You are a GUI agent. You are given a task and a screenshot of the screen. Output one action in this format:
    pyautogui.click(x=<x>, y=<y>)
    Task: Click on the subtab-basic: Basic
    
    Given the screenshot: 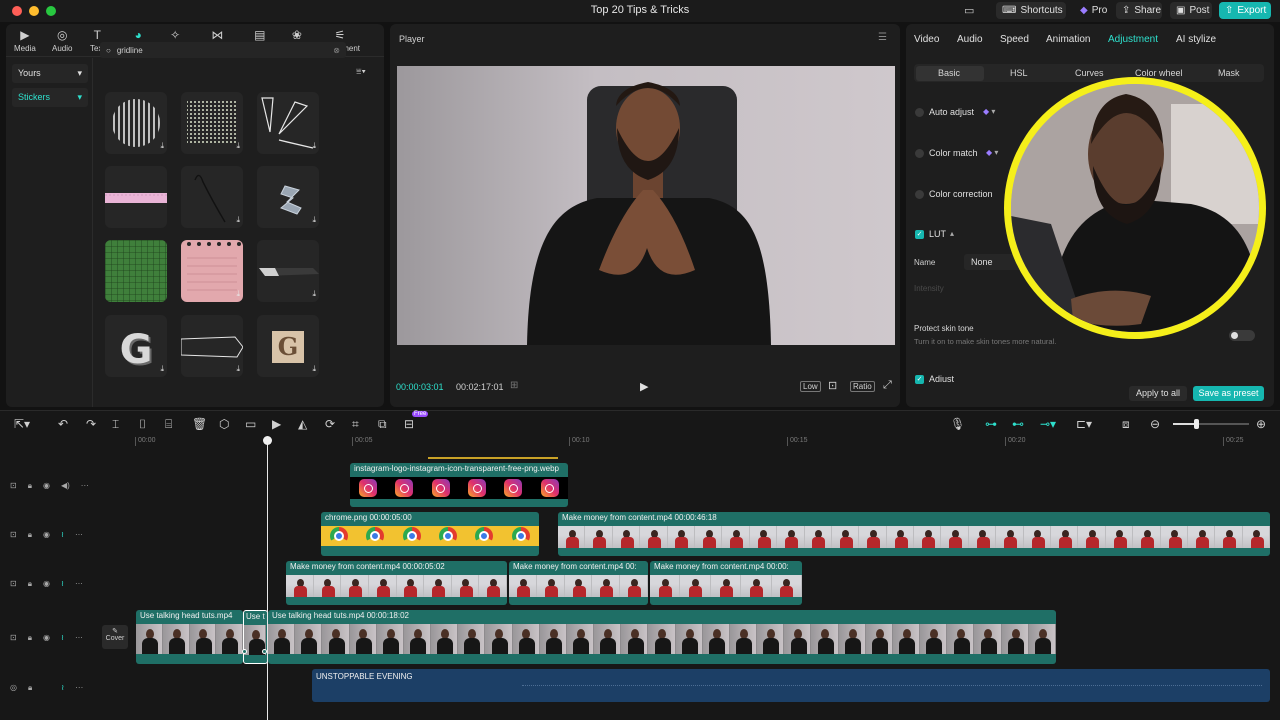 What is the action you would take?
    pyautogui.click(x=949, y=73)
    